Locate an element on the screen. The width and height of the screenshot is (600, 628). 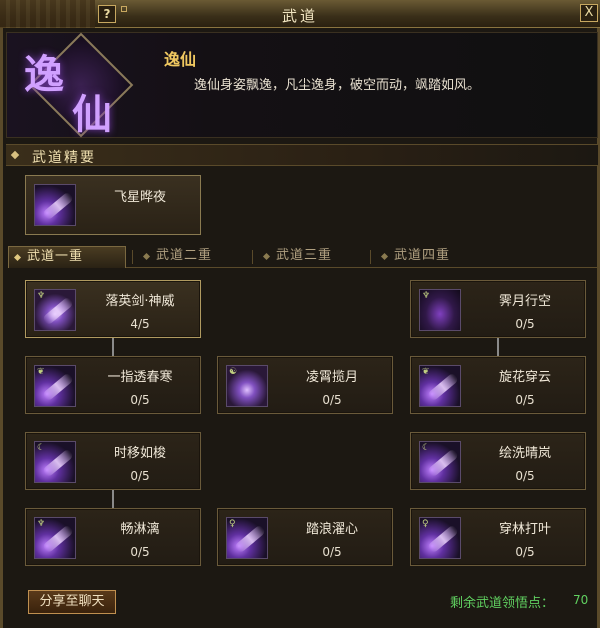
section-title: 武道精要 is located at coordinates (64, 158).